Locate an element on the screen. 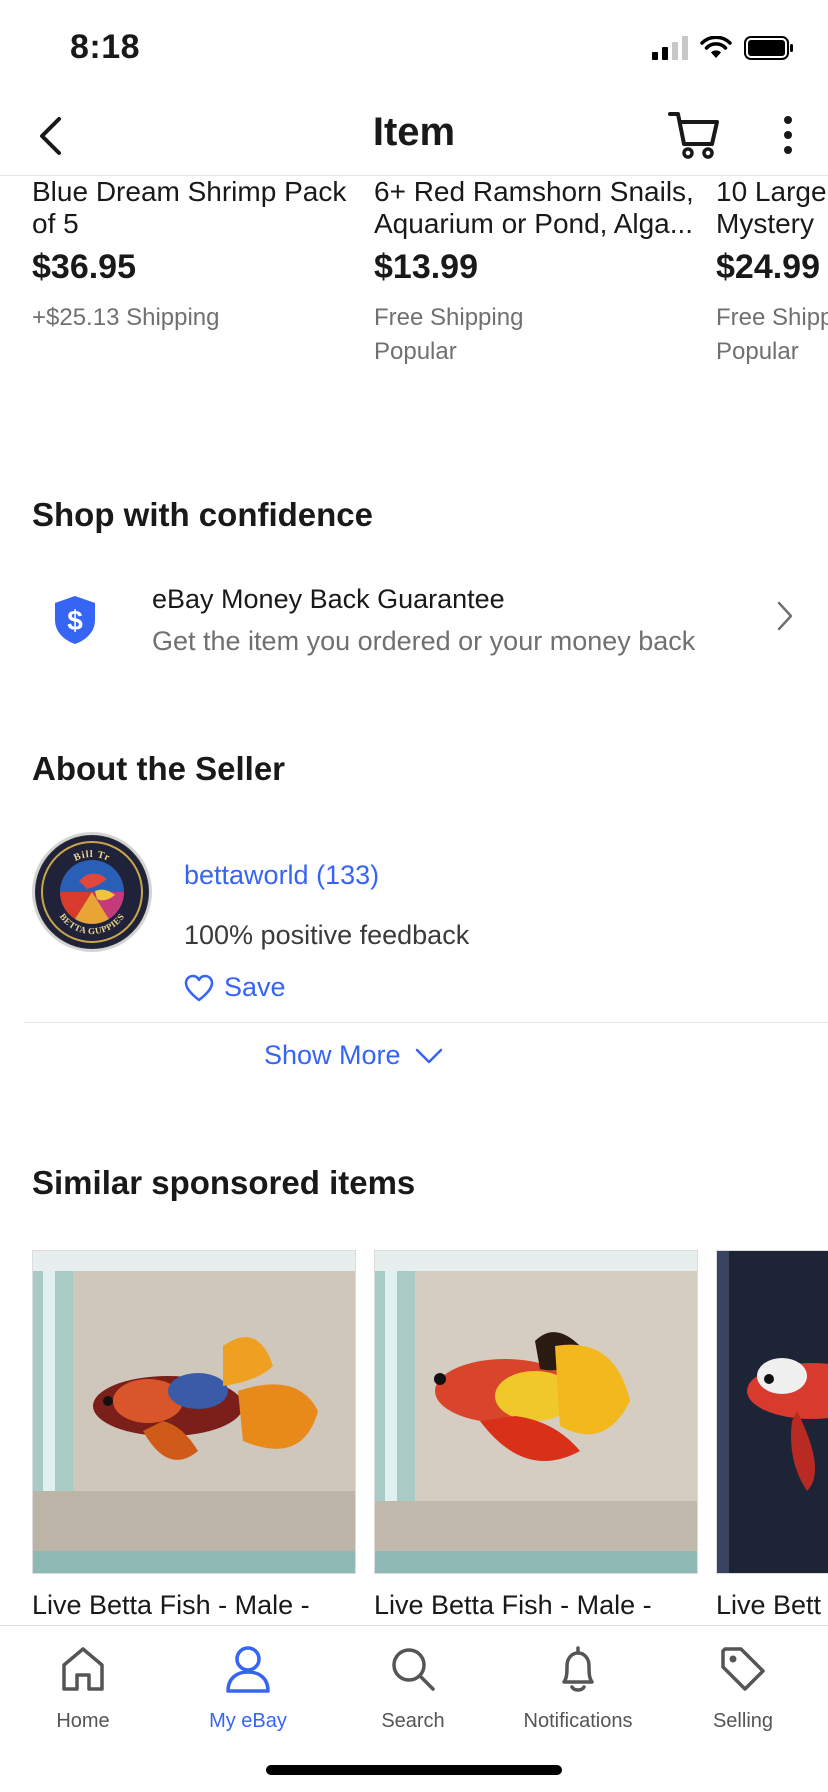 The width and height of the screenshot is (828, 1792). chevron-down-icon is located at coordinates (428, 1055).